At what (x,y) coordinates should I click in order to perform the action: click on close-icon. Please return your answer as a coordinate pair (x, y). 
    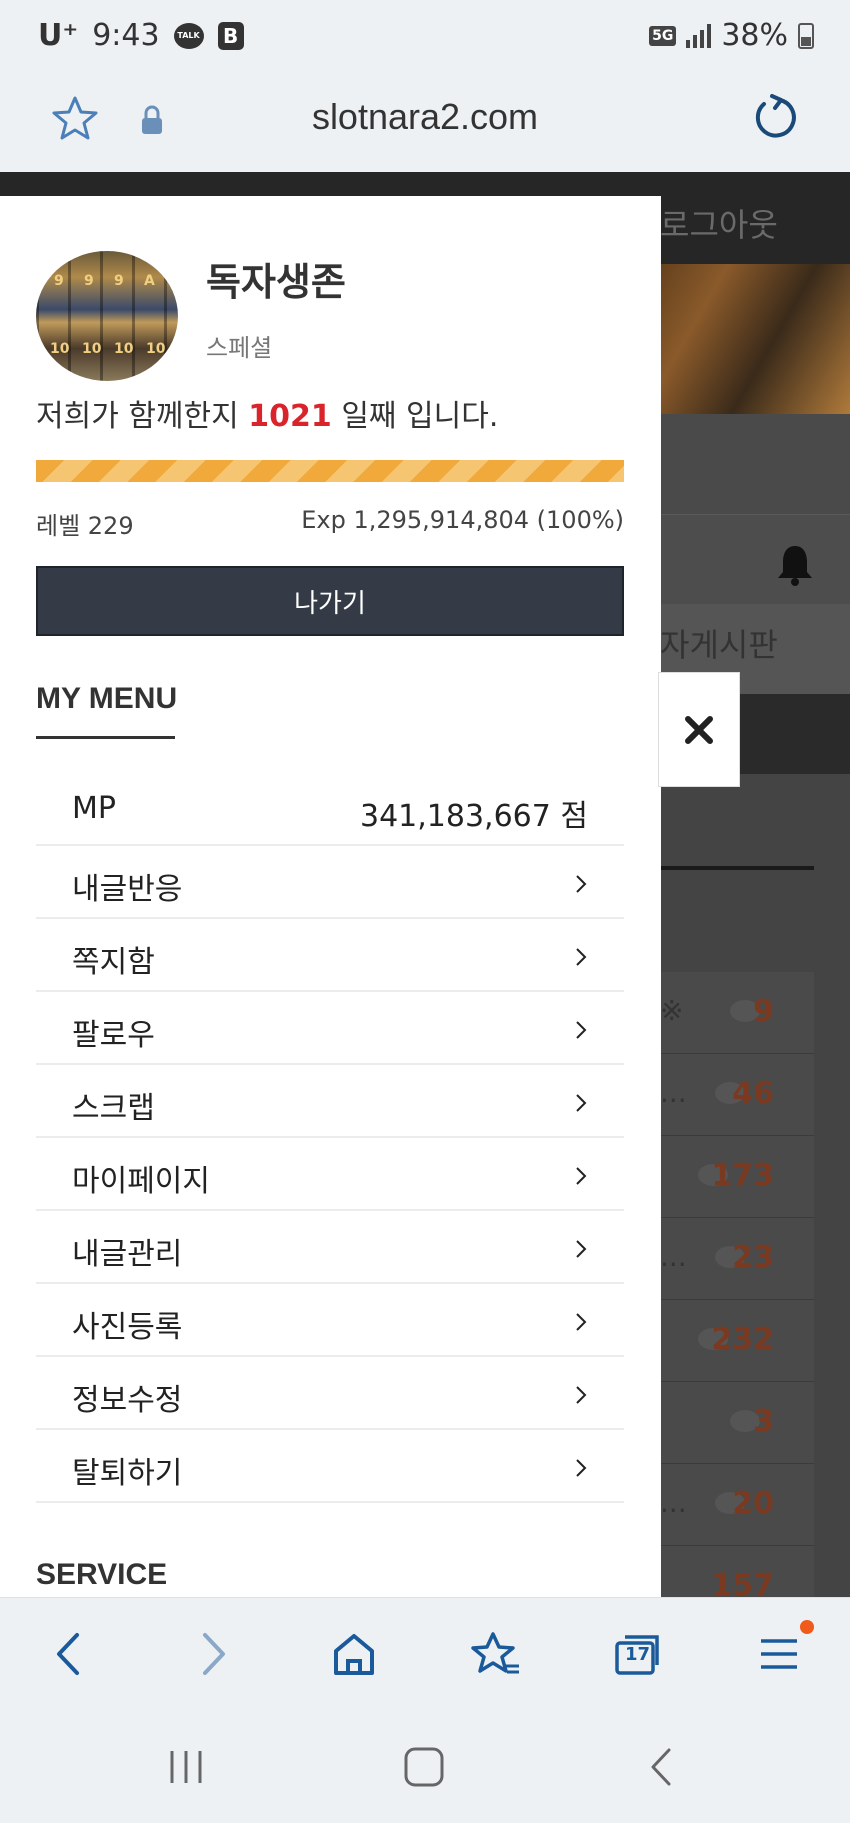
    Looking at the image, I should click on (699, 729).